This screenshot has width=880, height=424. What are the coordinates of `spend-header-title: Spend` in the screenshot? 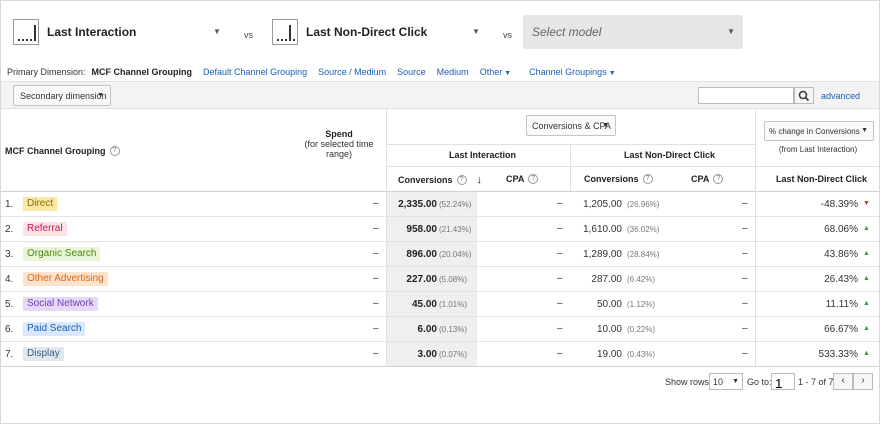 It's located at (339, 134).